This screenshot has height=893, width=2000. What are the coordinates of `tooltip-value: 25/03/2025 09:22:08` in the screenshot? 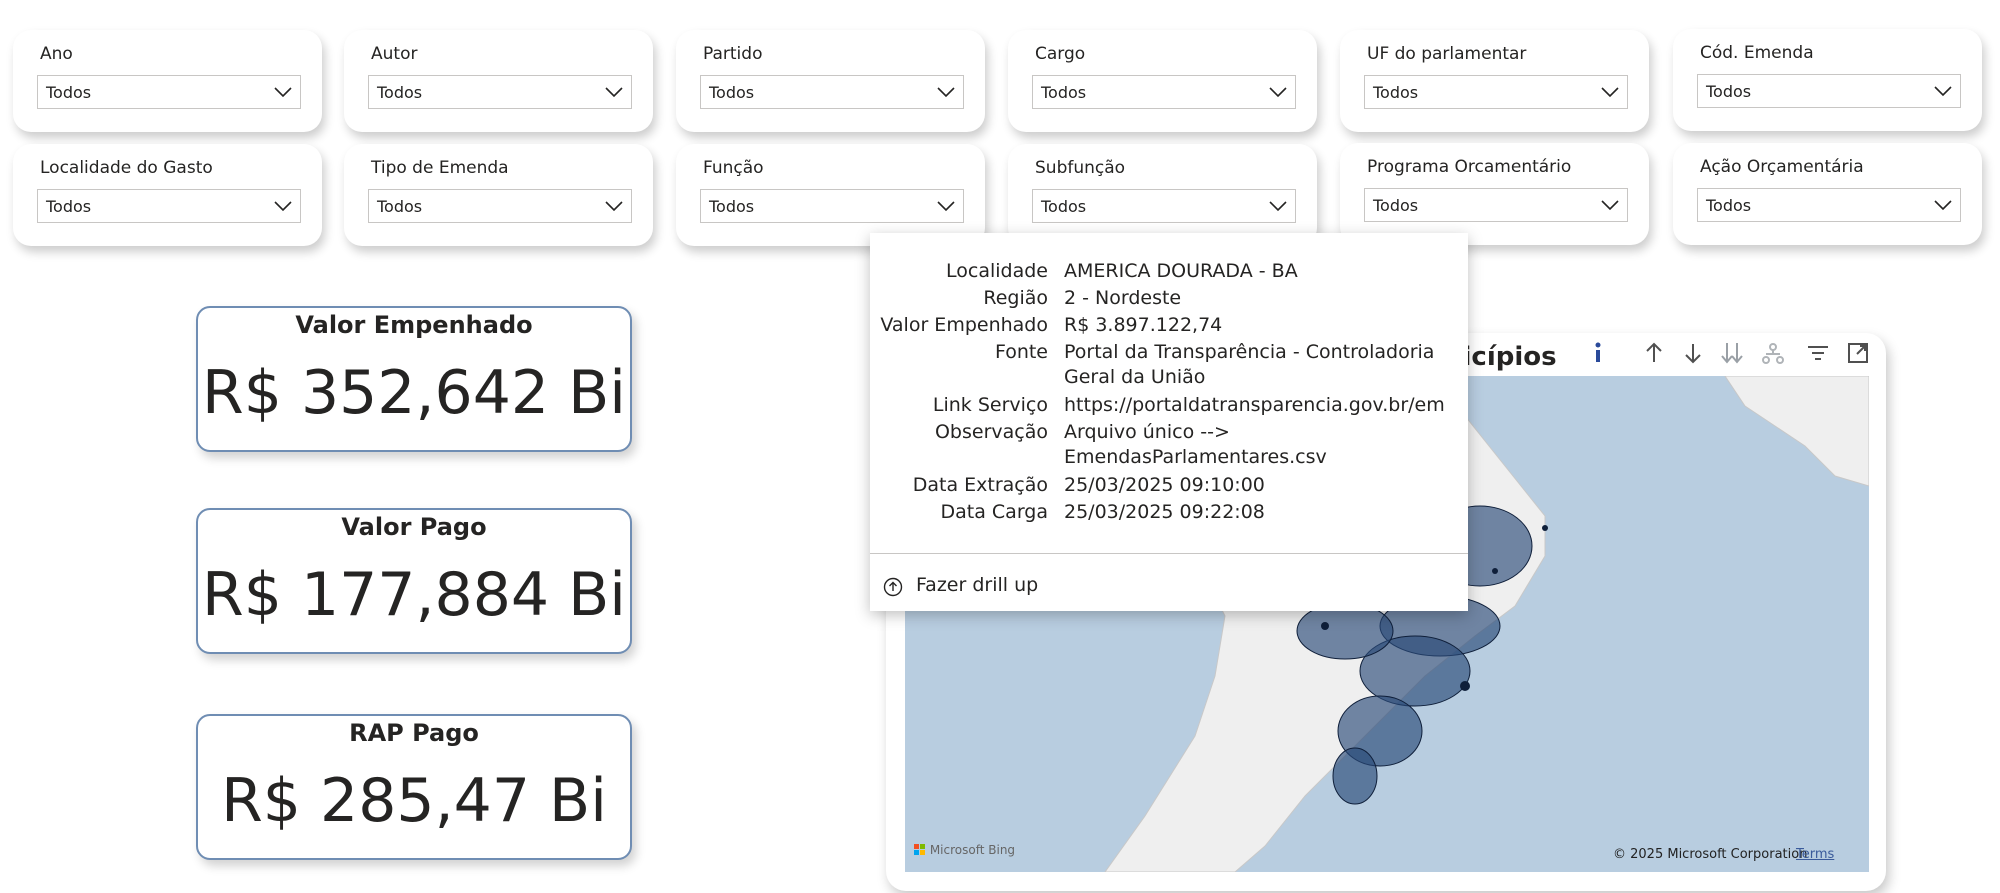 It's located at (1164, 512).